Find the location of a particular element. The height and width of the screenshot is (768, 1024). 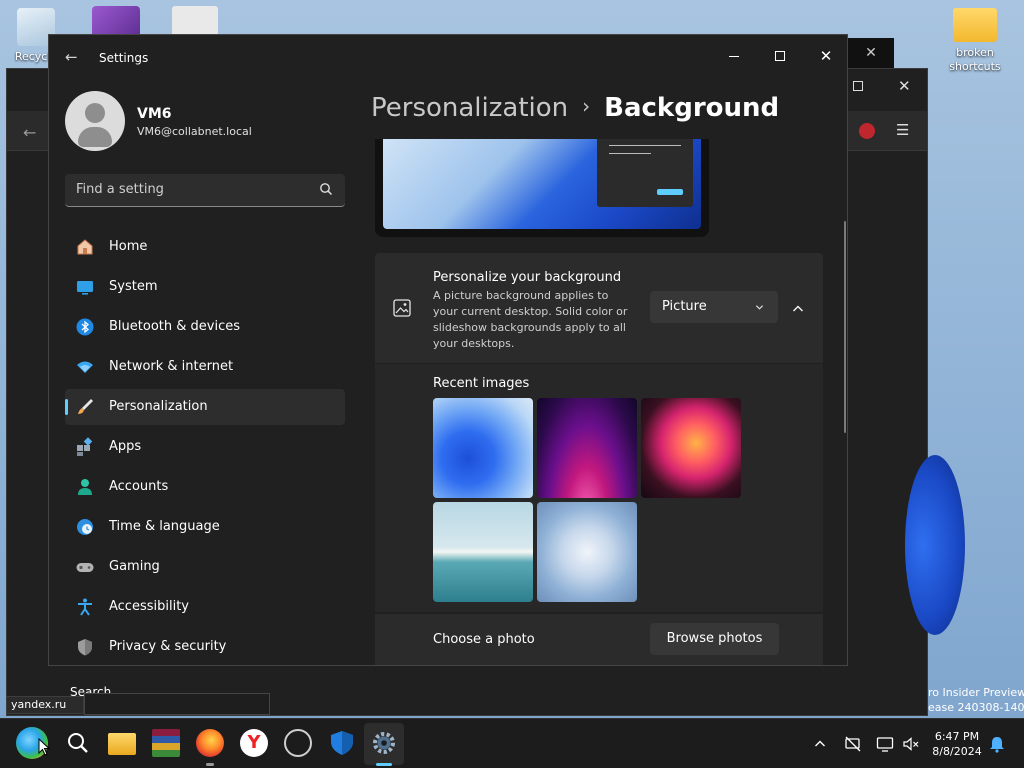

firefox-icon is located at coordinates (210, 743).